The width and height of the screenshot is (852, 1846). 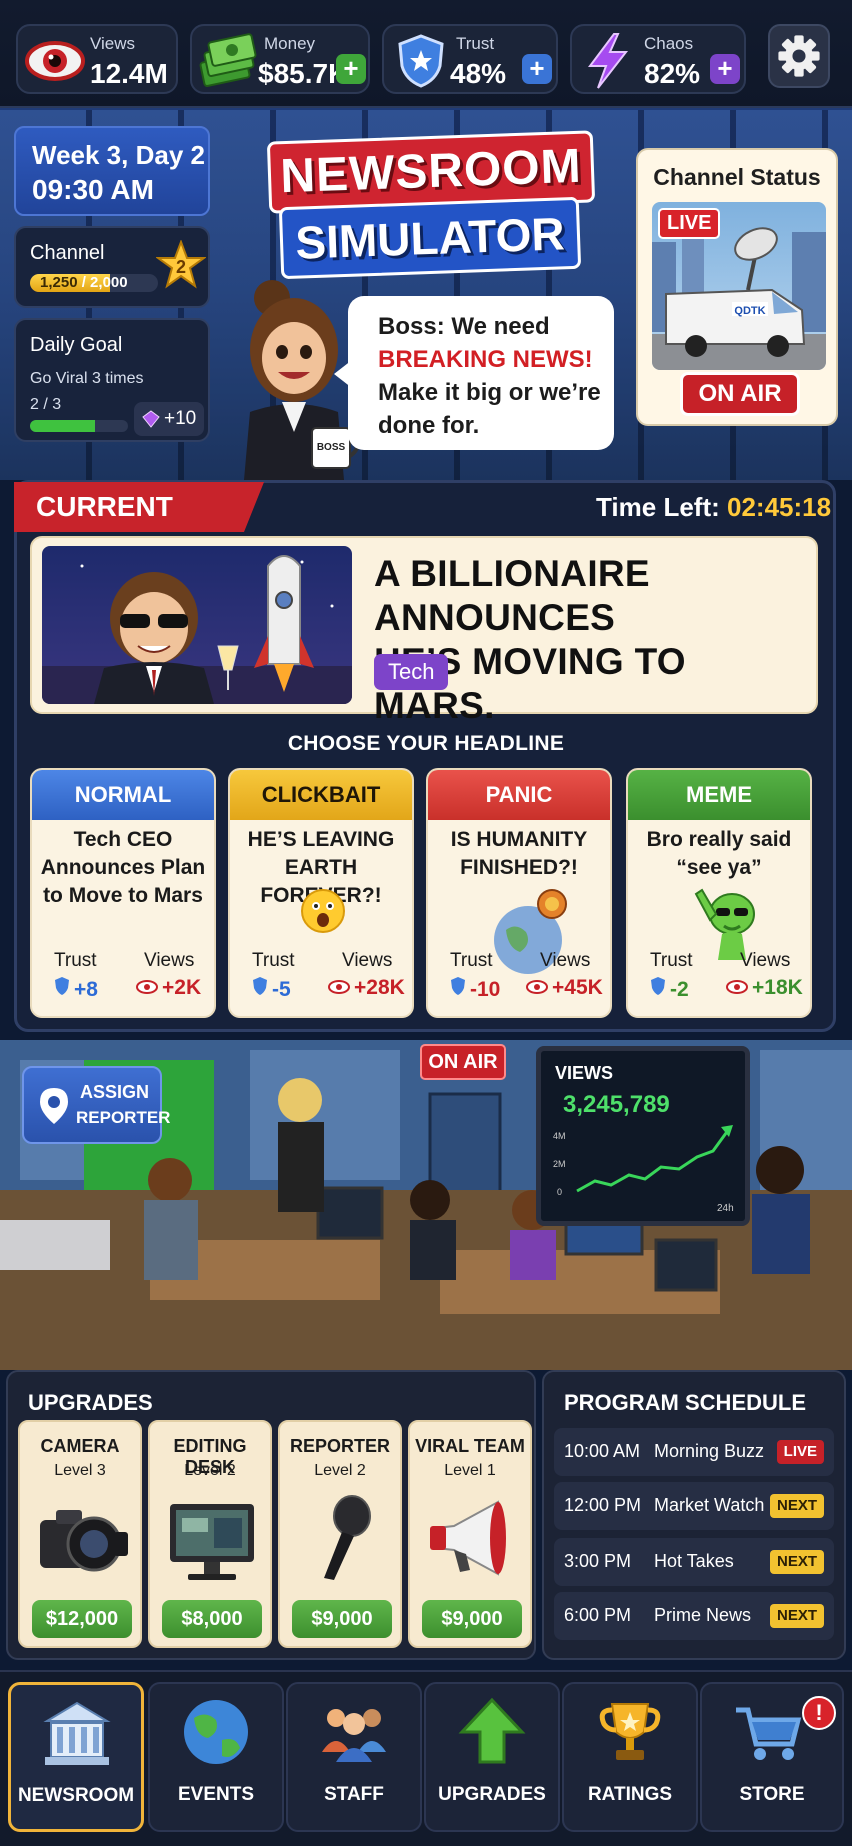 I want to click on schedule-row: 6:00 PM Prime News NEXT, so click(x=694, y=1616).